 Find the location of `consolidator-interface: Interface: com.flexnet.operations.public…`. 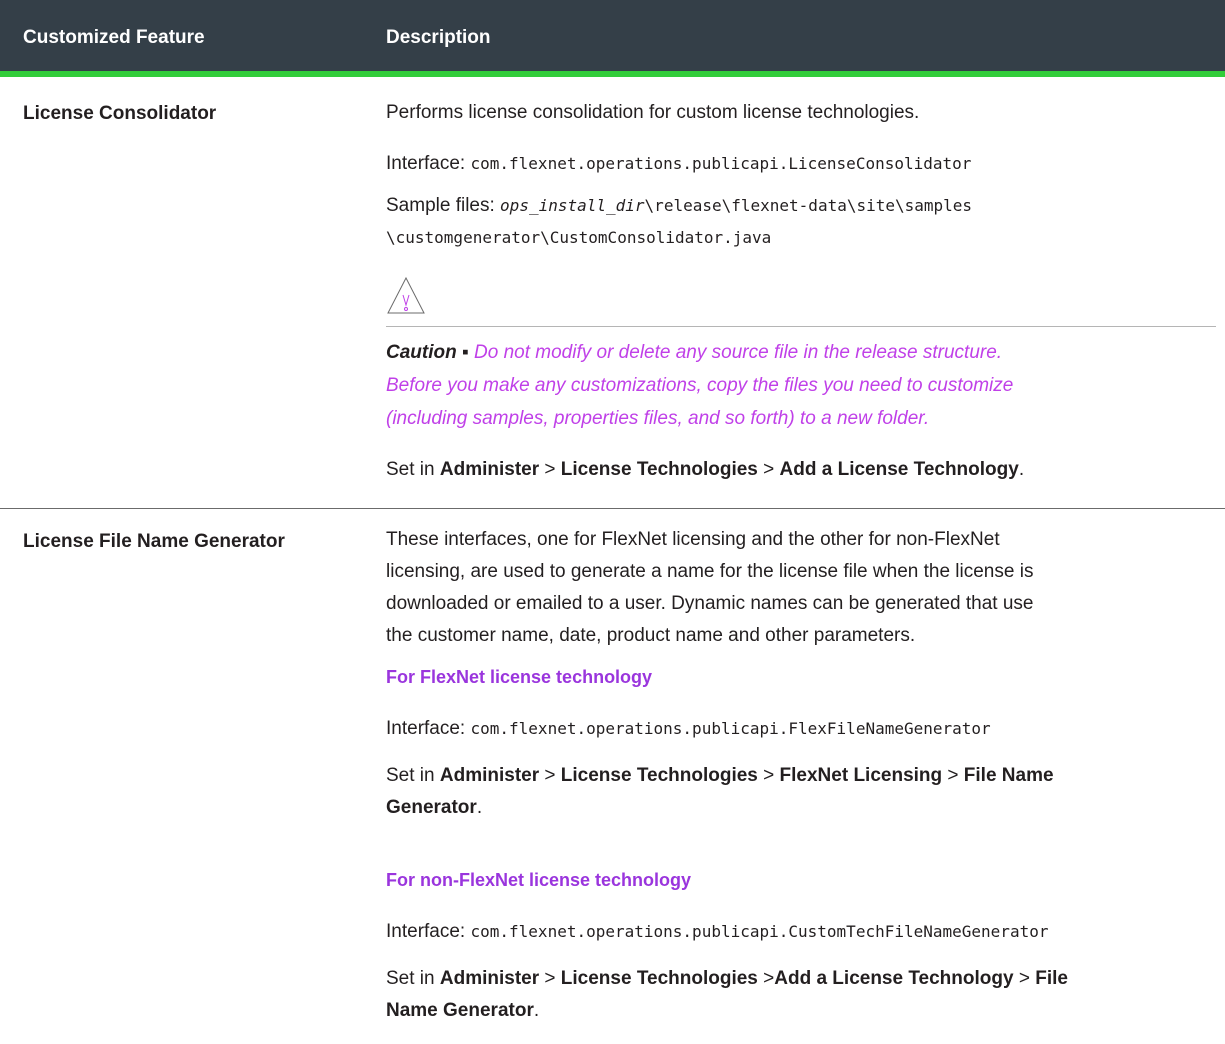

consolidator-interface: Interface: com.flexnet.operations.public… is located at coordinates (679, 163).